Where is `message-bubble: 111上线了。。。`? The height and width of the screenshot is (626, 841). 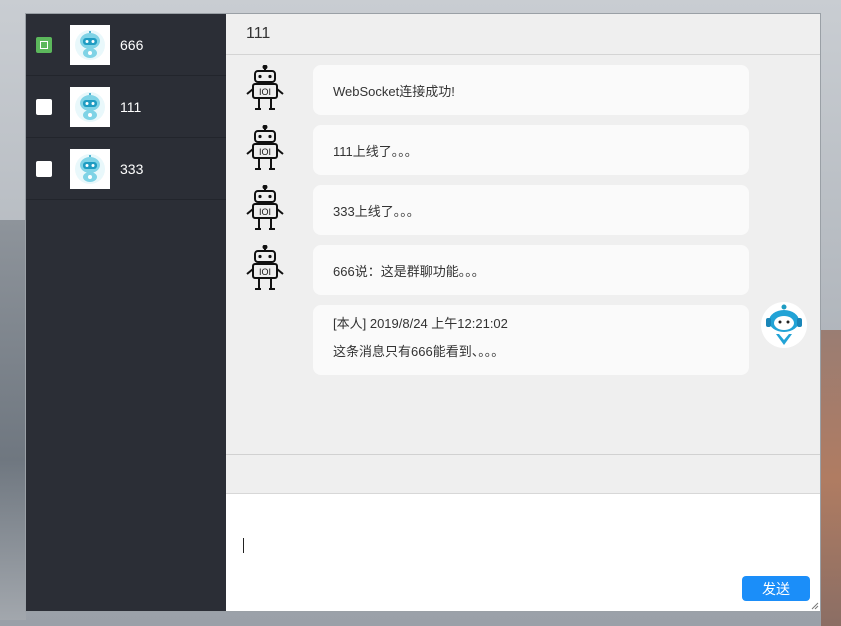 message-bubble: 111上线了。。。 is located at coordinates (531, 150).